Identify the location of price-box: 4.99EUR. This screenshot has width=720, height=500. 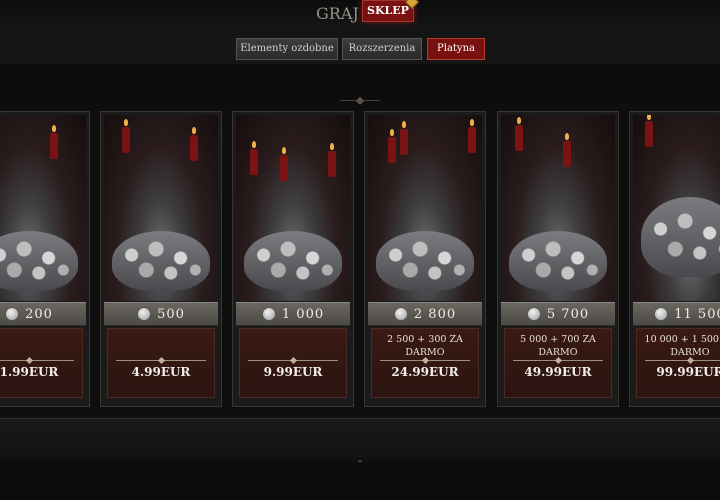
(161, 363).